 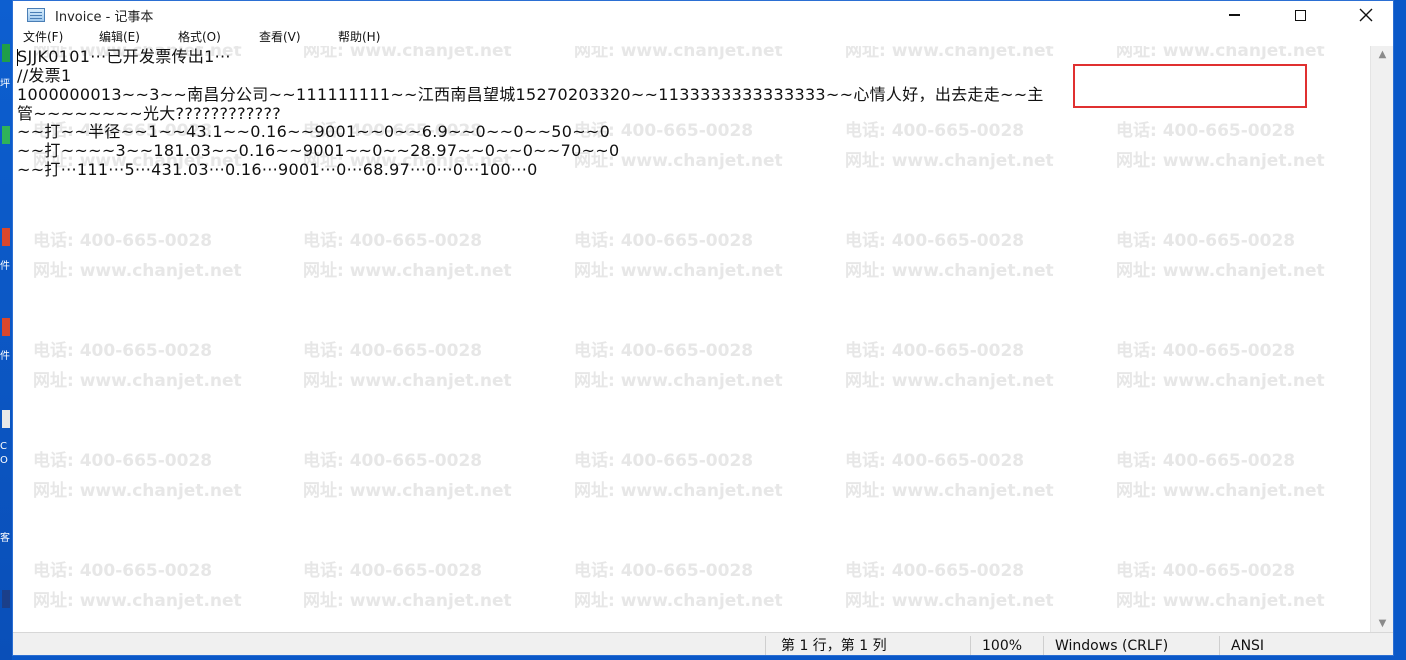 I want to click on desktop-label: C, so click(x=3, y=446).